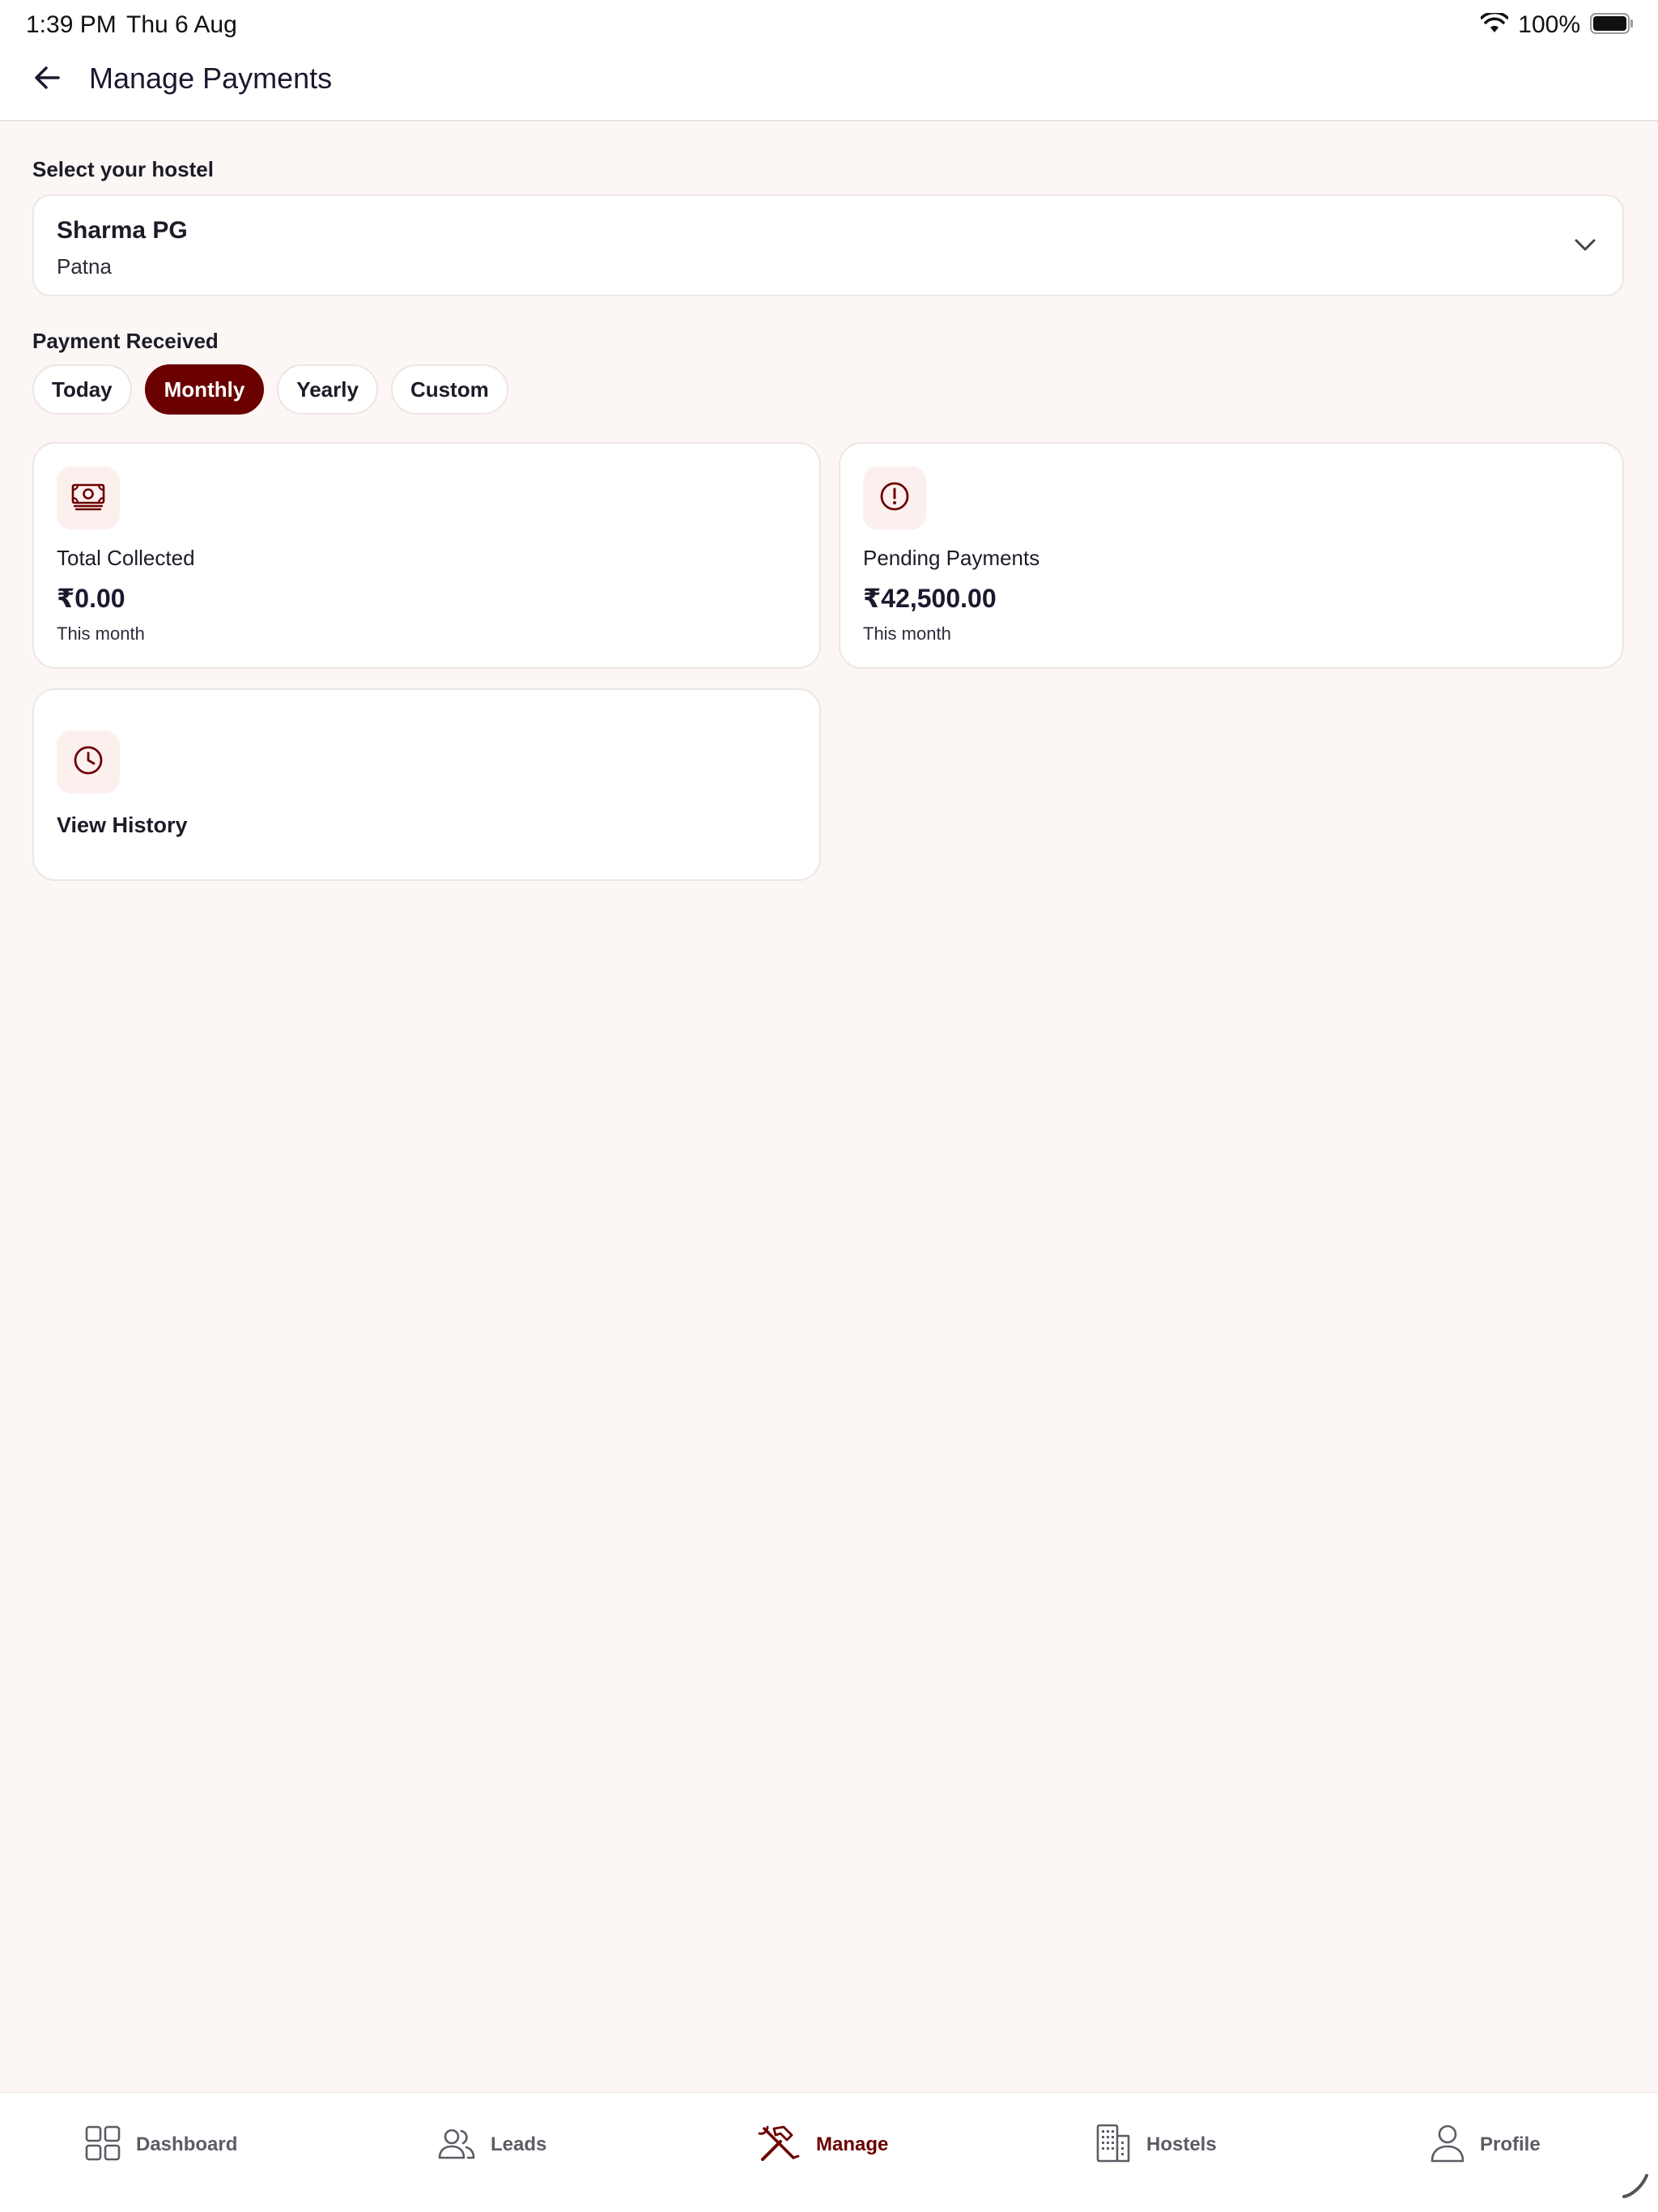 The image size is (1658, 2212). I want to click on clock-icon, so click(88, 762).